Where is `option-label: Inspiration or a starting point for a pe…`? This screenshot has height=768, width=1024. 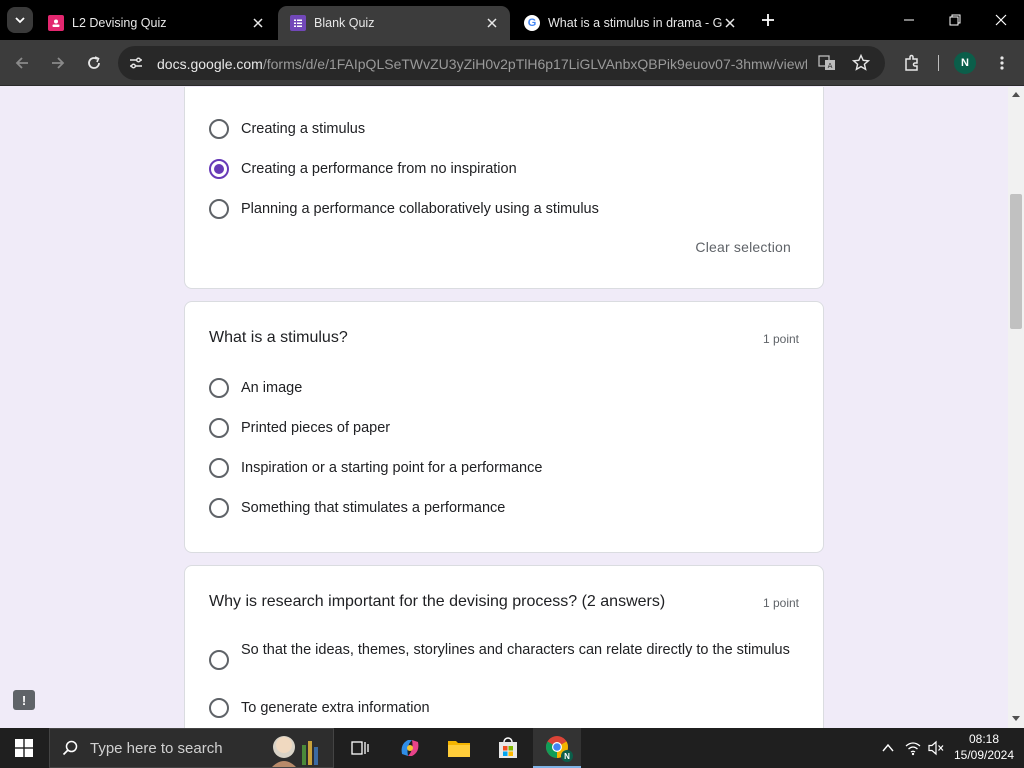
option-label: Inspiration or a starting point for a pe… is located at coordinates (392, 468).